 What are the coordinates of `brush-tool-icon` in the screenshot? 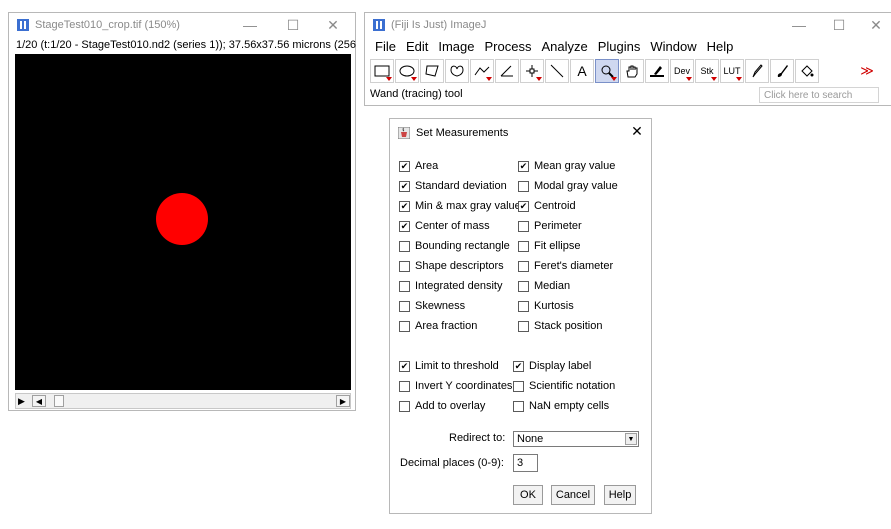 It's located at (782, 71).